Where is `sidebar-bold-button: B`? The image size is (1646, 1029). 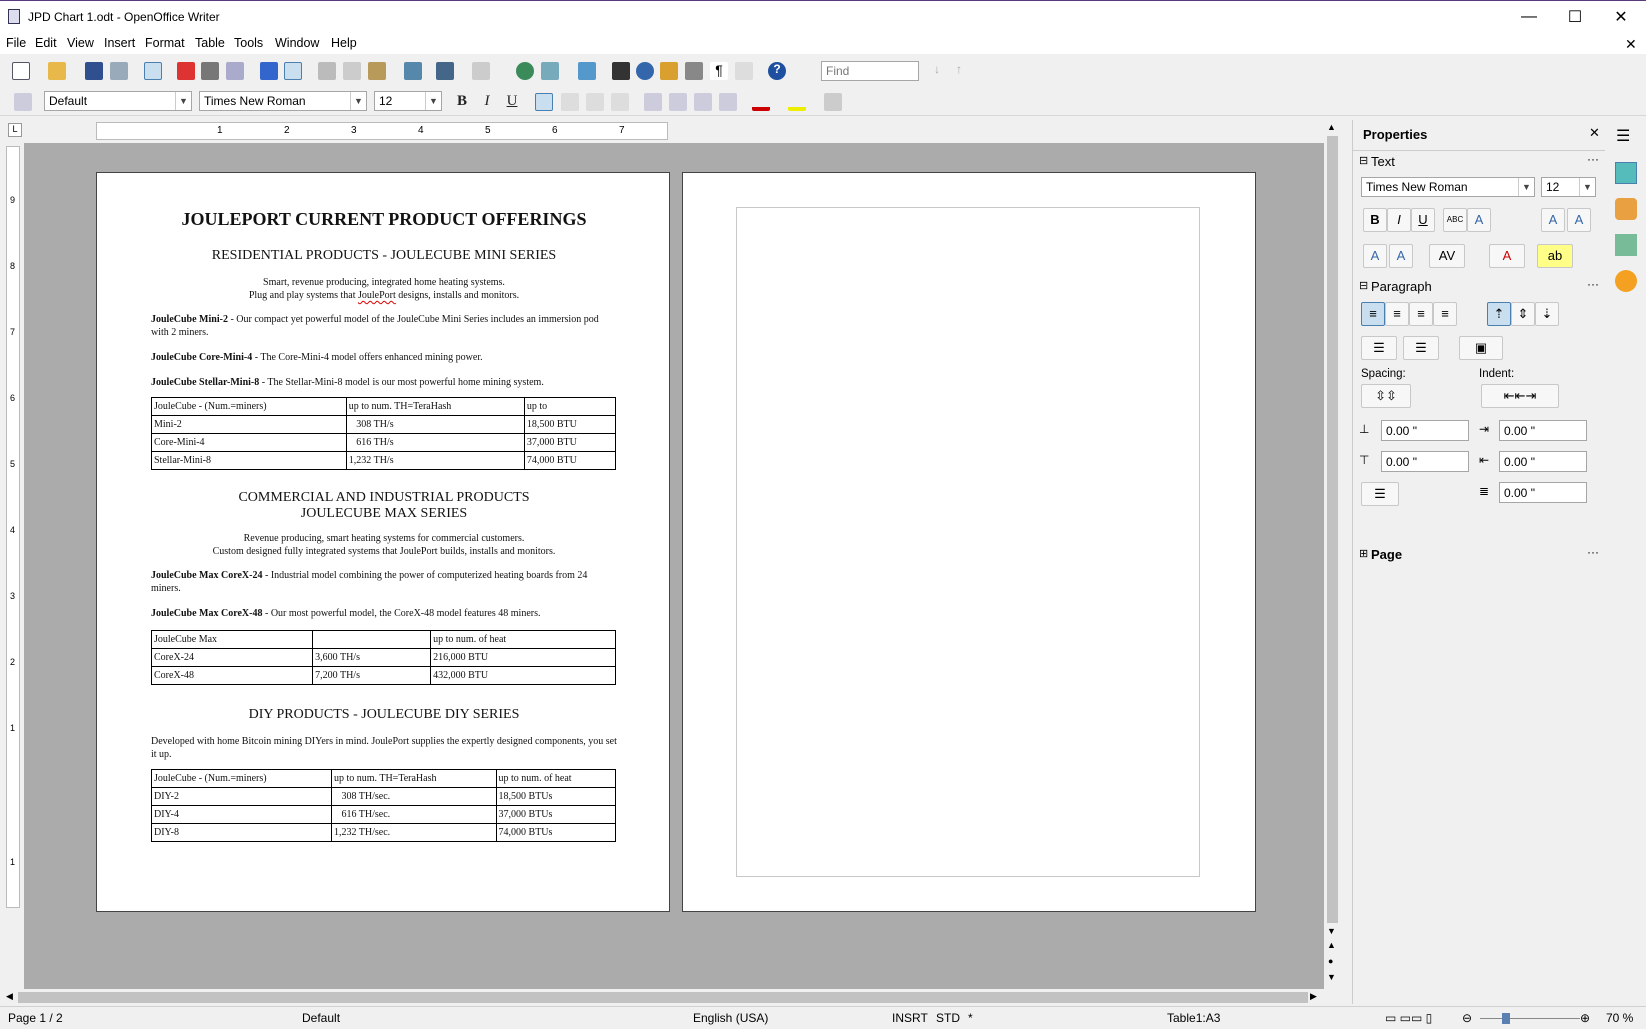
sidebar-bold-button: B is located at coordinates (1375, 220).